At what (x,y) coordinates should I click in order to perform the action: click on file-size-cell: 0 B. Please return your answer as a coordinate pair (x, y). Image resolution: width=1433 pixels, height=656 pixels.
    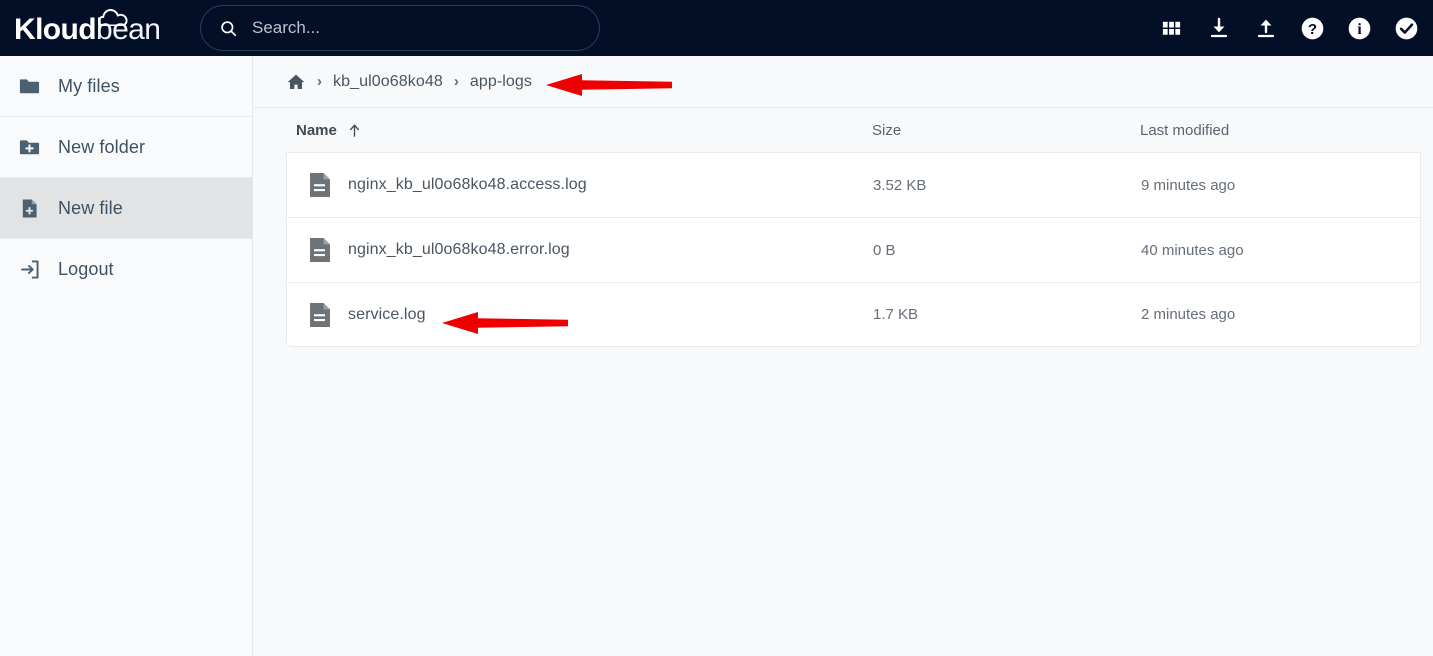
    Looking at the image, I should click on (884, 250).